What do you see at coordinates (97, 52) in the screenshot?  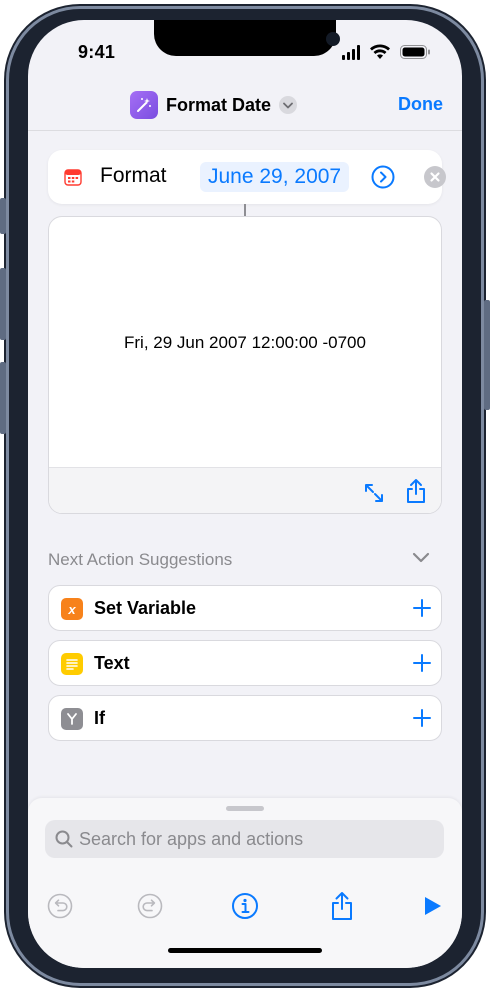 I see `status-time: 9:41` at bounding box center [97, 52].